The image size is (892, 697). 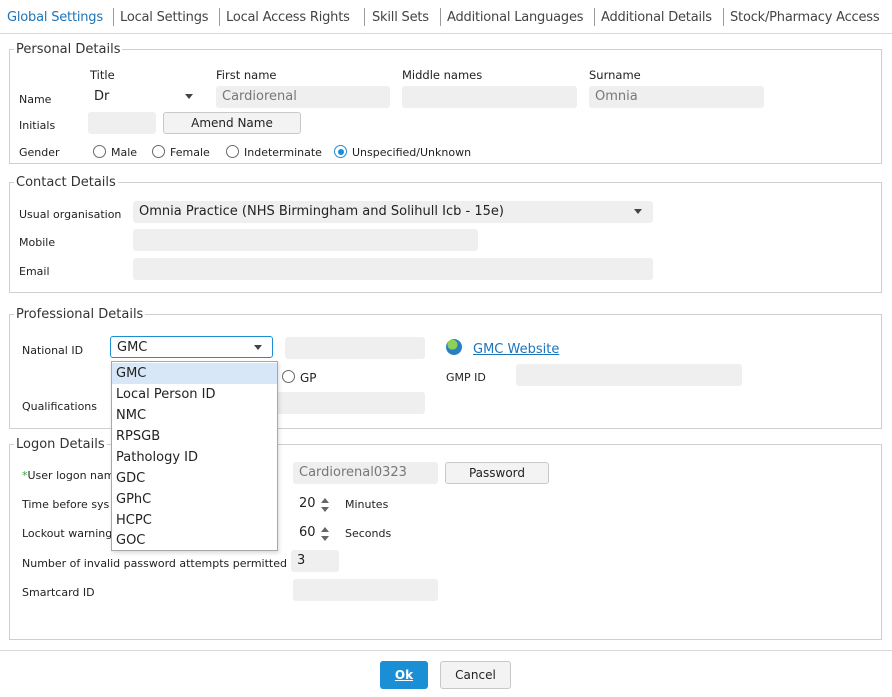 I want to click on national-id-select-value: GMC, so click(x=132, y=347).